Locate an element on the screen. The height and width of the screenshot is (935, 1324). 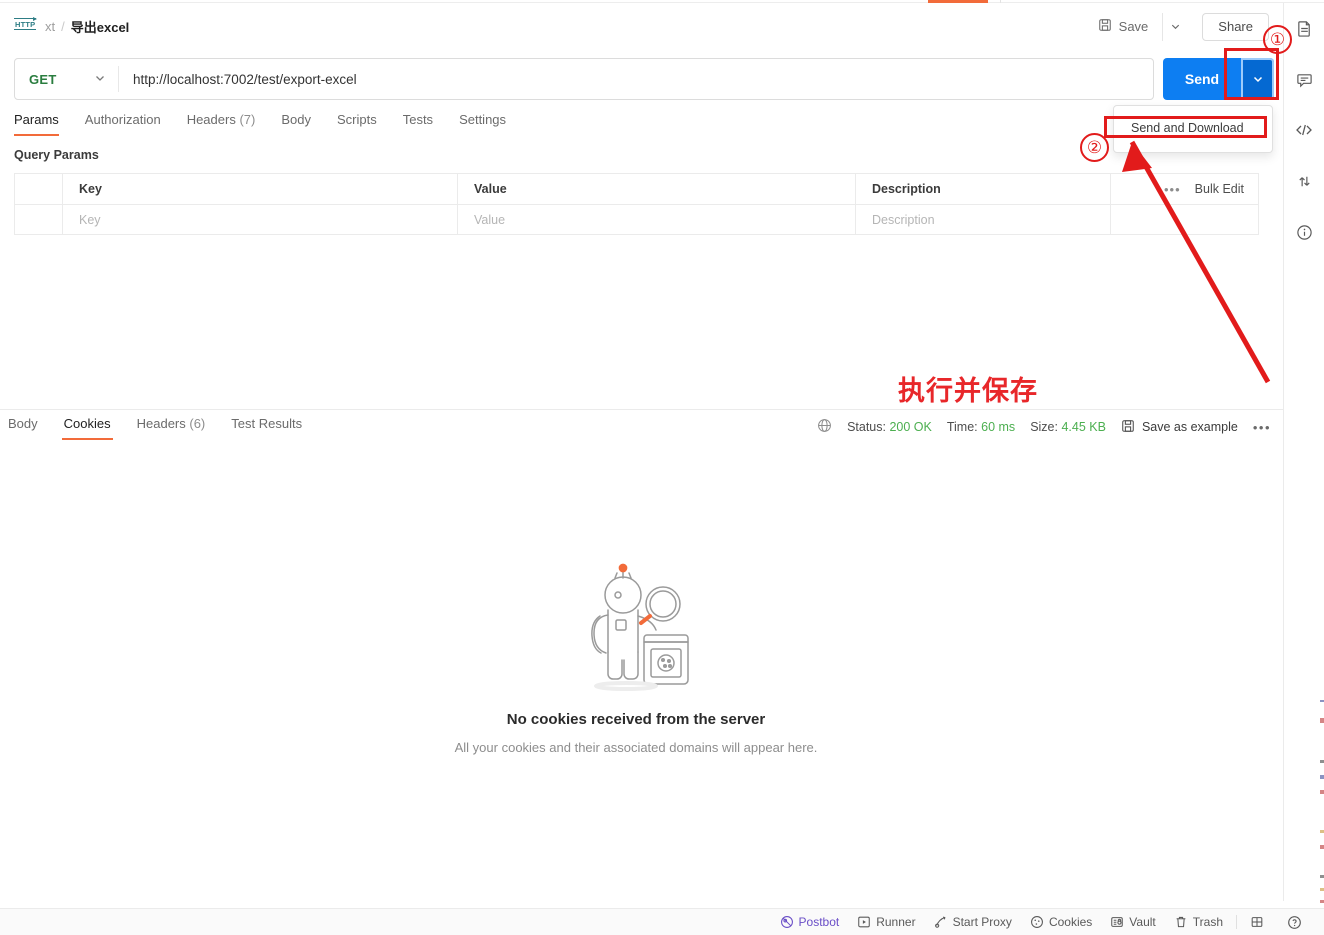
empty-state-title: No cookies received from the server is located at coordinates (636, 719).